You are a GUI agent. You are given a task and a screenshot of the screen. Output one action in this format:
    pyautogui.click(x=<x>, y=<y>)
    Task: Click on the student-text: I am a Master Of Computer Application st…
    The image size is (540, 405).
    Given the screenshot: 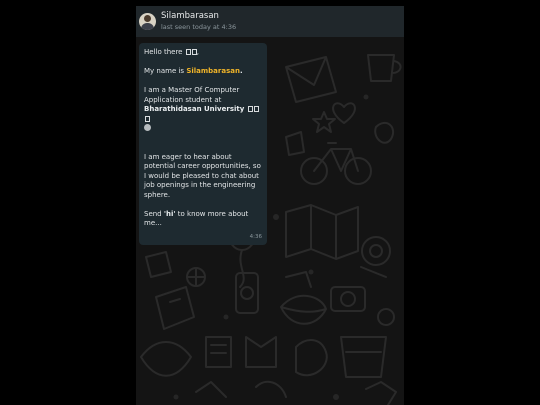 What is the action you would take?
    pyautogui.click(x=192, y=95)
    